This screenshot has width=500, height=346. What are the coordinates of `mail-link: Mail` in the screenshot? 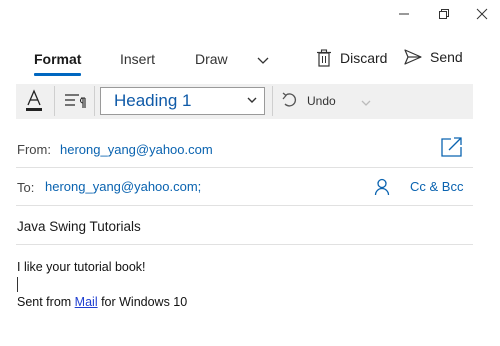 It's located at (86, 302).